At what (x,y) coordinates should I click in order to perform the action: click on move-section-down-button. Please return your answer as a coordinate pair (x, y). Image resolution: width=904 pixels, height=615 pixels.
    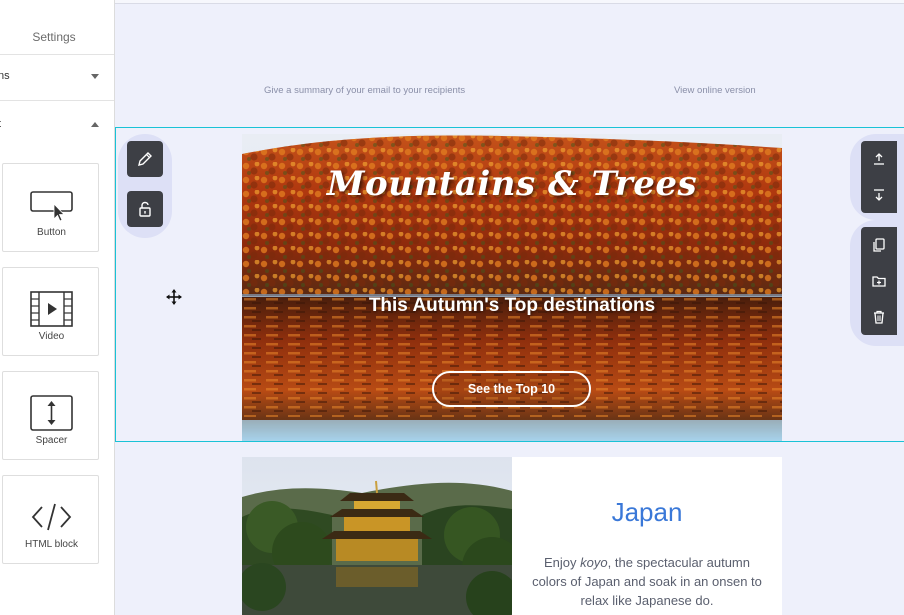
    Looking at the image, I should click on (879, 195).